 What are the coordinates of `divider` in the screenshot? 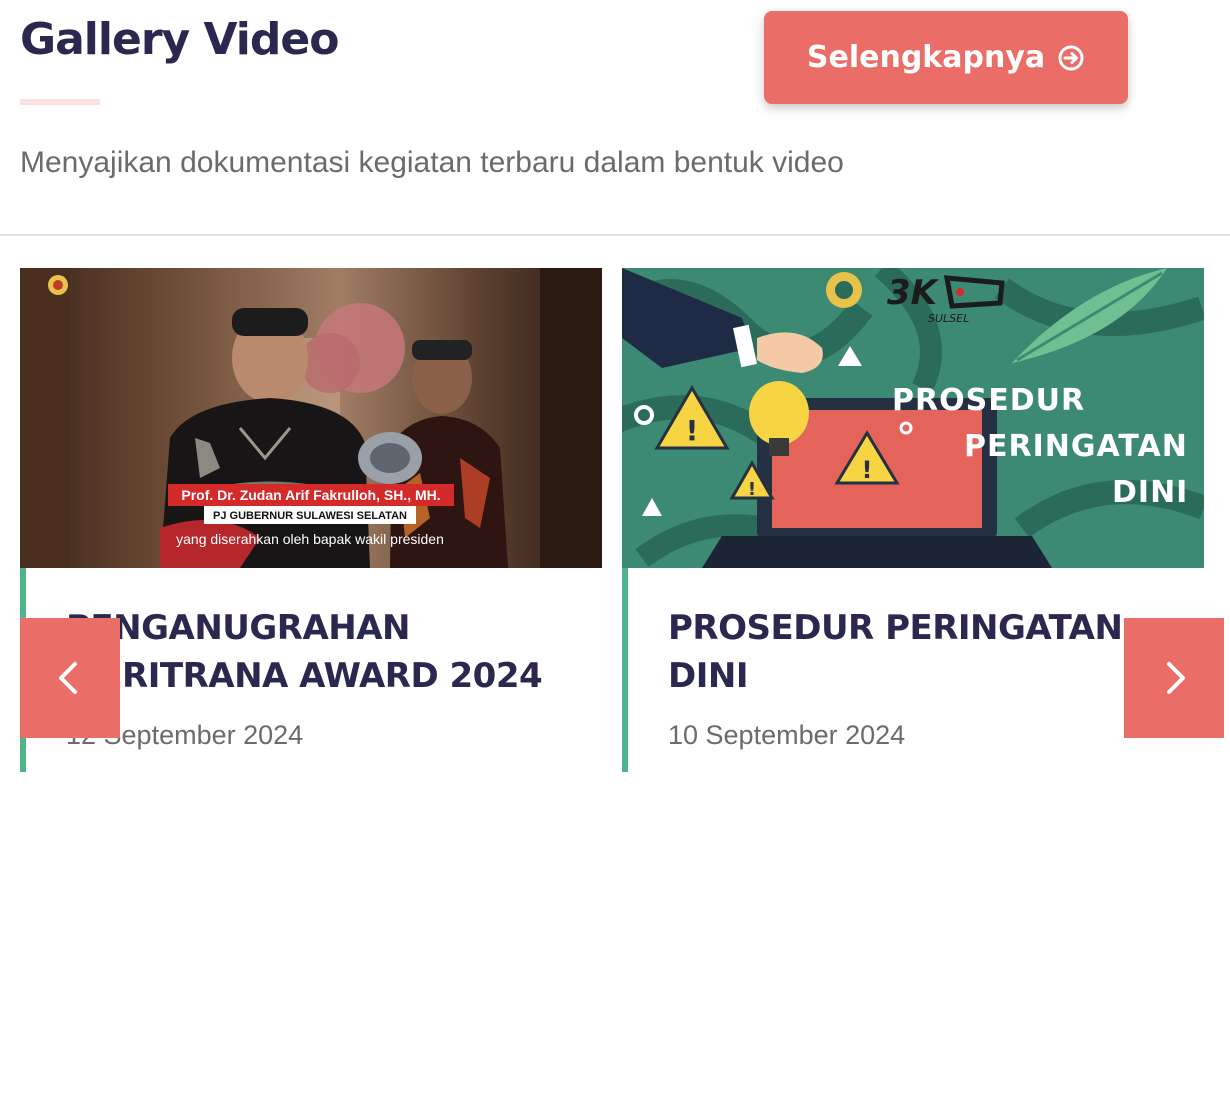 It's located at (615, 235).